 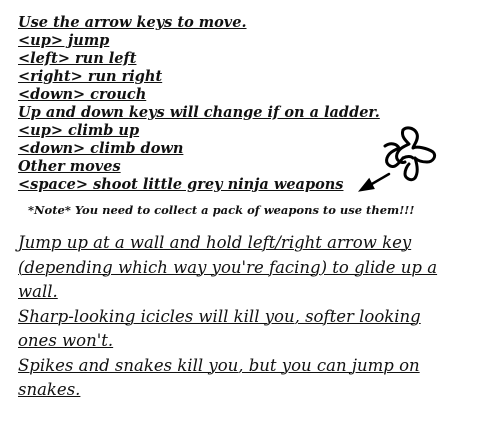 I want to click on control-down-crouch: <down> crouch, so click(x=82, y=94).